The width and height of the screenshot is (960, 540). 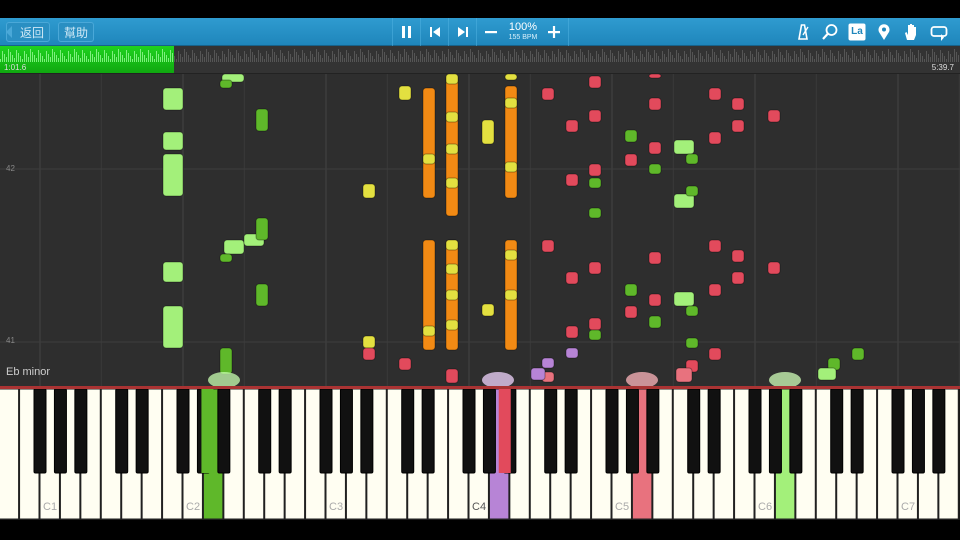 What do you see at coordinates (407, 32) in the screenshot?
I see `pause-button` at bounding box center [407, 32].